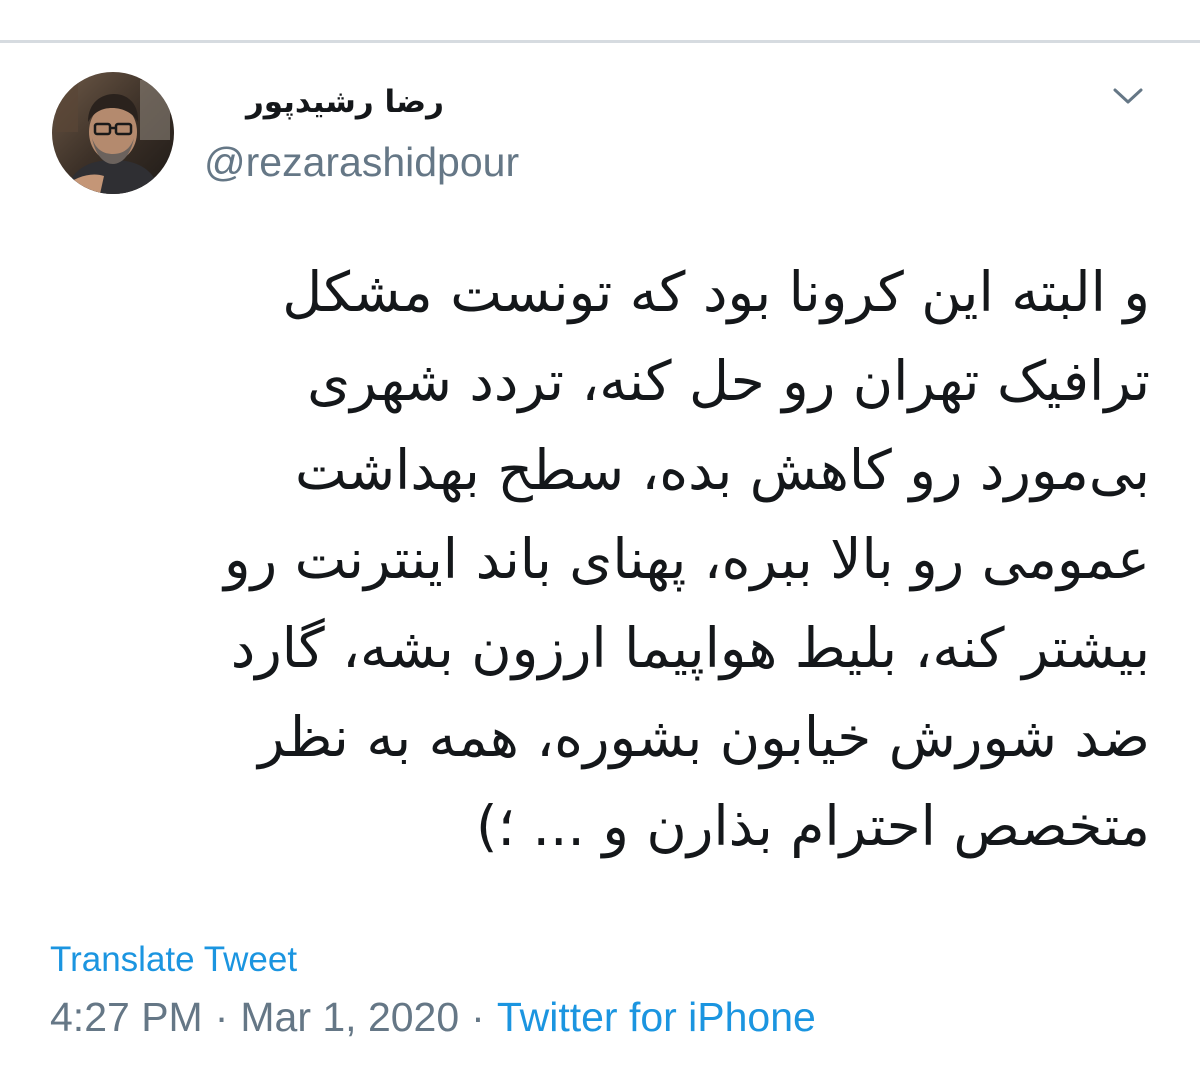 This screenshot has height=1075, width=1200. I want to click on author-display-name: رضا رشیدپور, so click(324, 102).